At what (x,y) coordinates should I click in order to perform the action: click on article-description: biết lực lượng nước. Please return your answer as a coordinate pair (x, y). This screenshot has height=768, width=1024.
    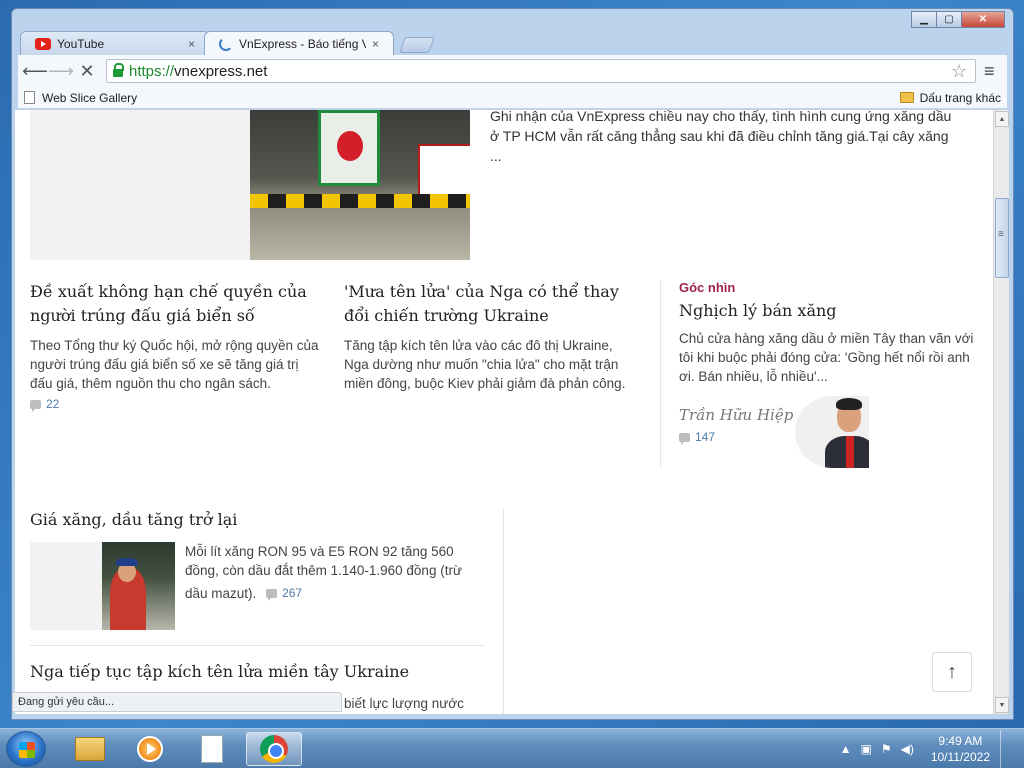
    Looking at the image, I should click on (404, 703).